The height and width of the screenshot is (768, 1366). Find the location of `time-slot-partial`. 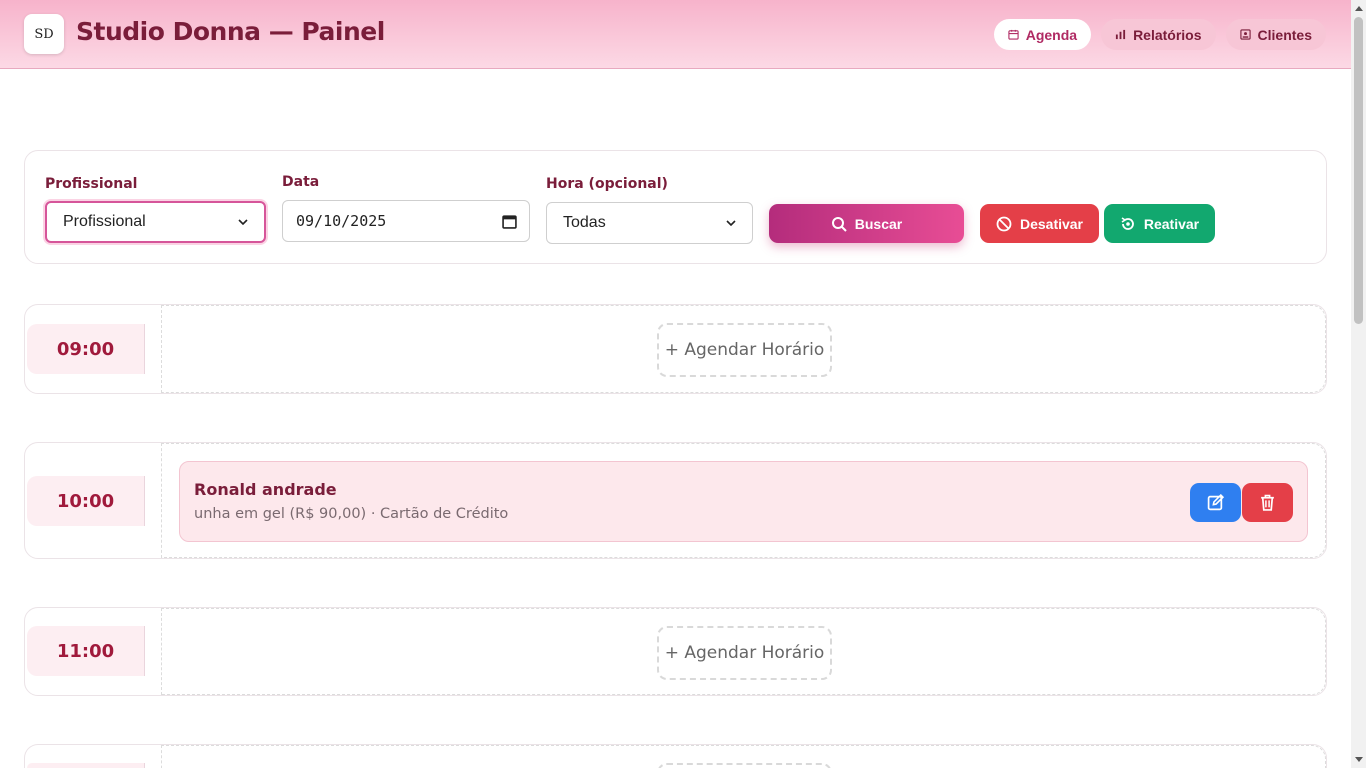

time-slot-partial is located at coordinates (675, 756).